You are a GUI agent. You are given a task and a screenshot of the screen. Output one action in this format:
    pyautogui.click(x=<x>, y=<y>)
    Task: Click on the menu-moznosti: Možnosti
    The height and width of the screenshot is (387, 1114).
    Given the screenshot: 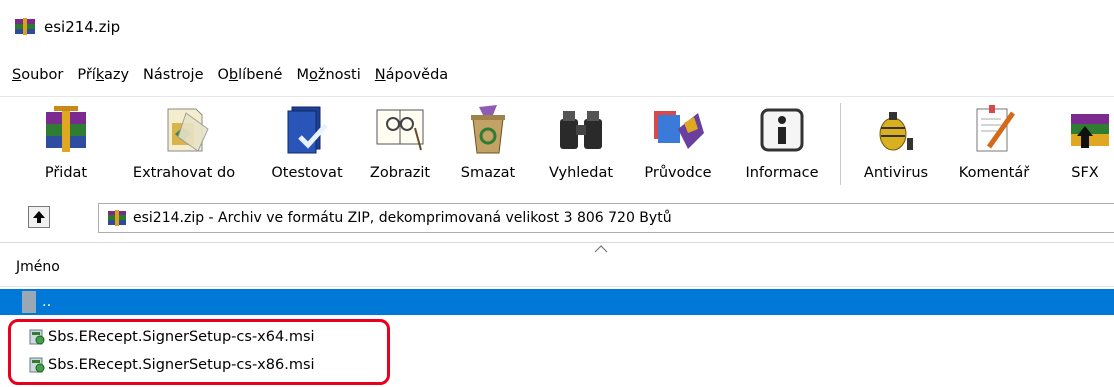 What is the action you would take?
    pyautogui.click(x=328, y=75)
    